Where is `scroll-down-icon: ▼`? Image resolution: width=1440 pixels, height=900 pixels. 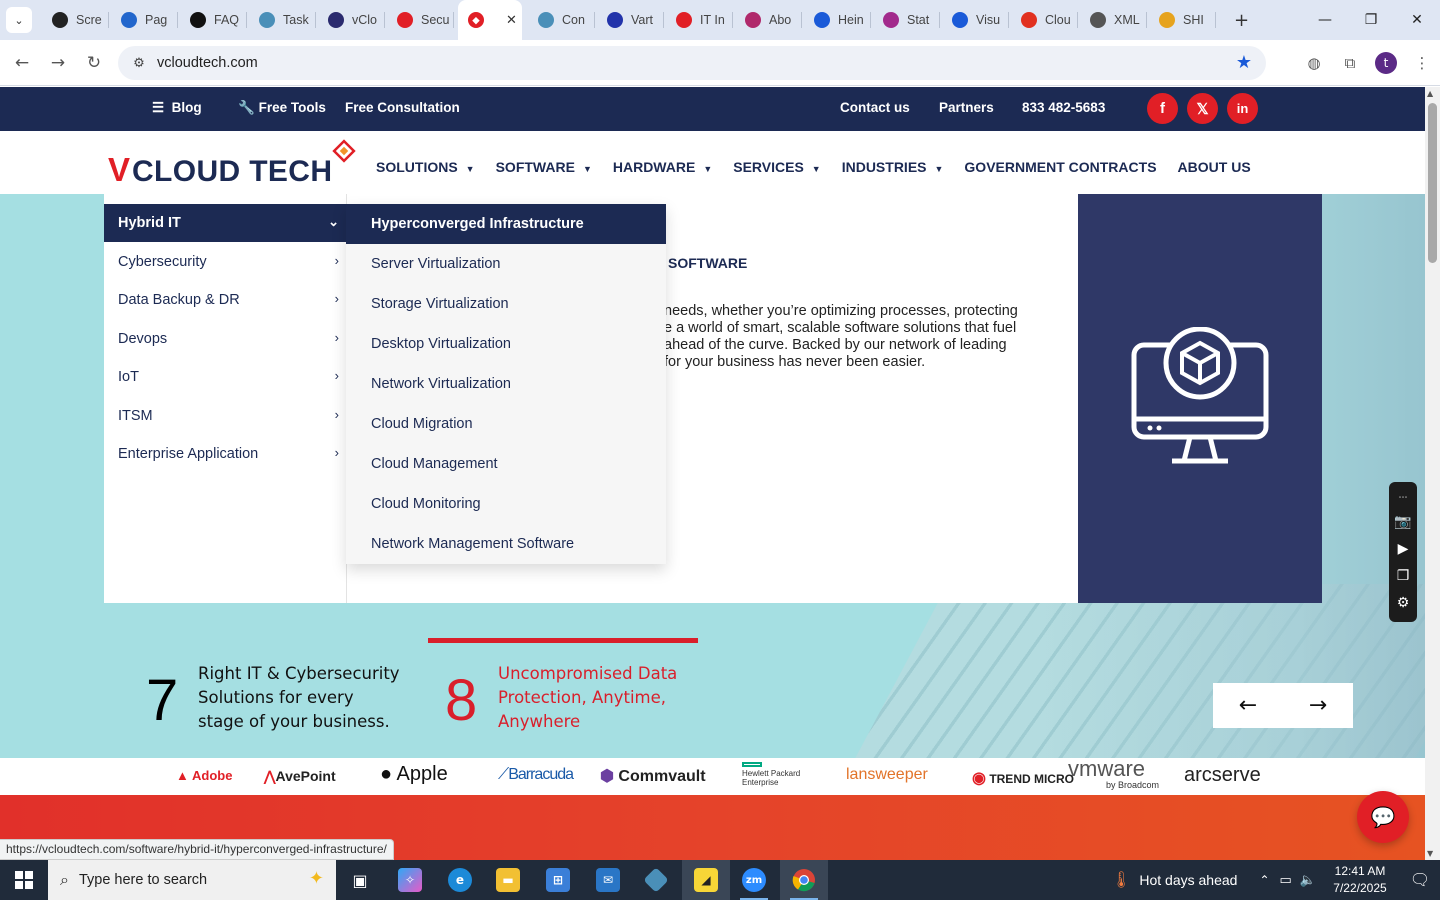 scroll-down-icon: ▼ is located at coordinates (1430, 853).